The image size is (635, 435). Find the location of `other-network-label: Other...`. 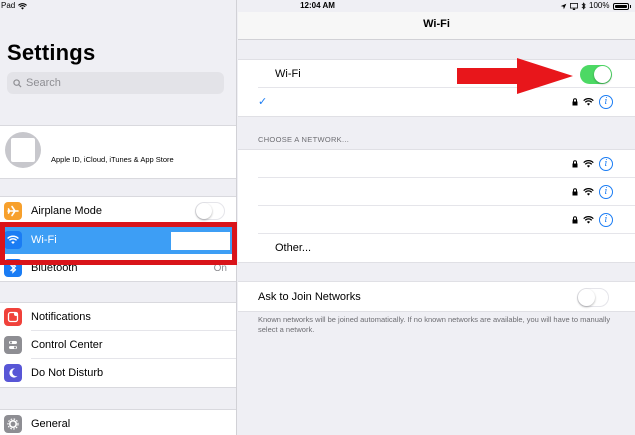

other-network-label: Other... is located at coordinates (293, 248).